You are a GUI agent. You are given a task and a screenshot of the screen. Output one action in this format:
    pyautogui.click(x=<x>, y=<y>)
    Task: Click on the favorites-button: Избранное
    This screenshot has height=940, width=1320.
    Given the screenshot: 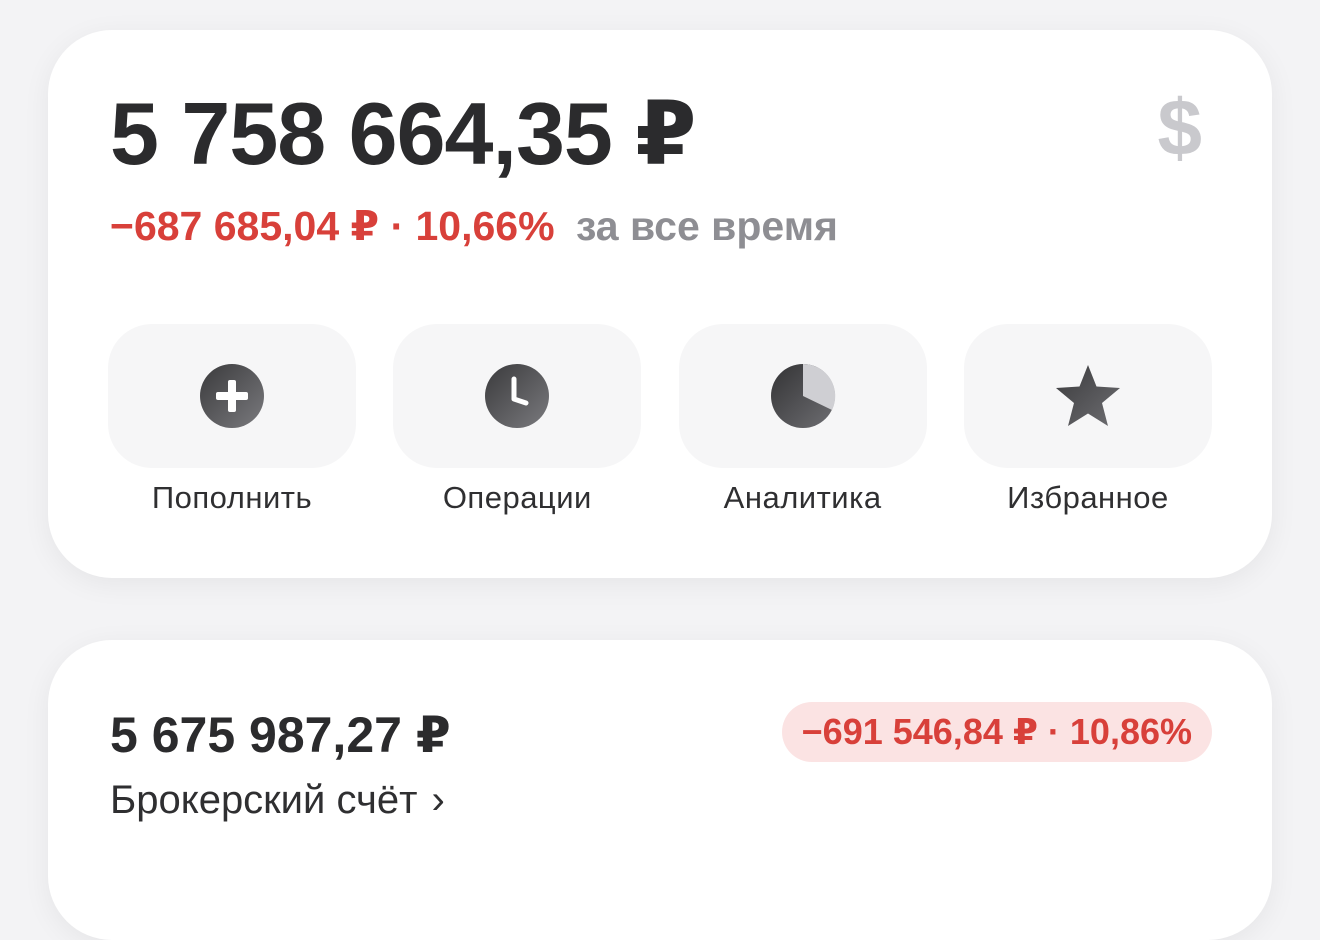 What is the action you would take?
    pyautogui.click(x=1087, y=420)
    